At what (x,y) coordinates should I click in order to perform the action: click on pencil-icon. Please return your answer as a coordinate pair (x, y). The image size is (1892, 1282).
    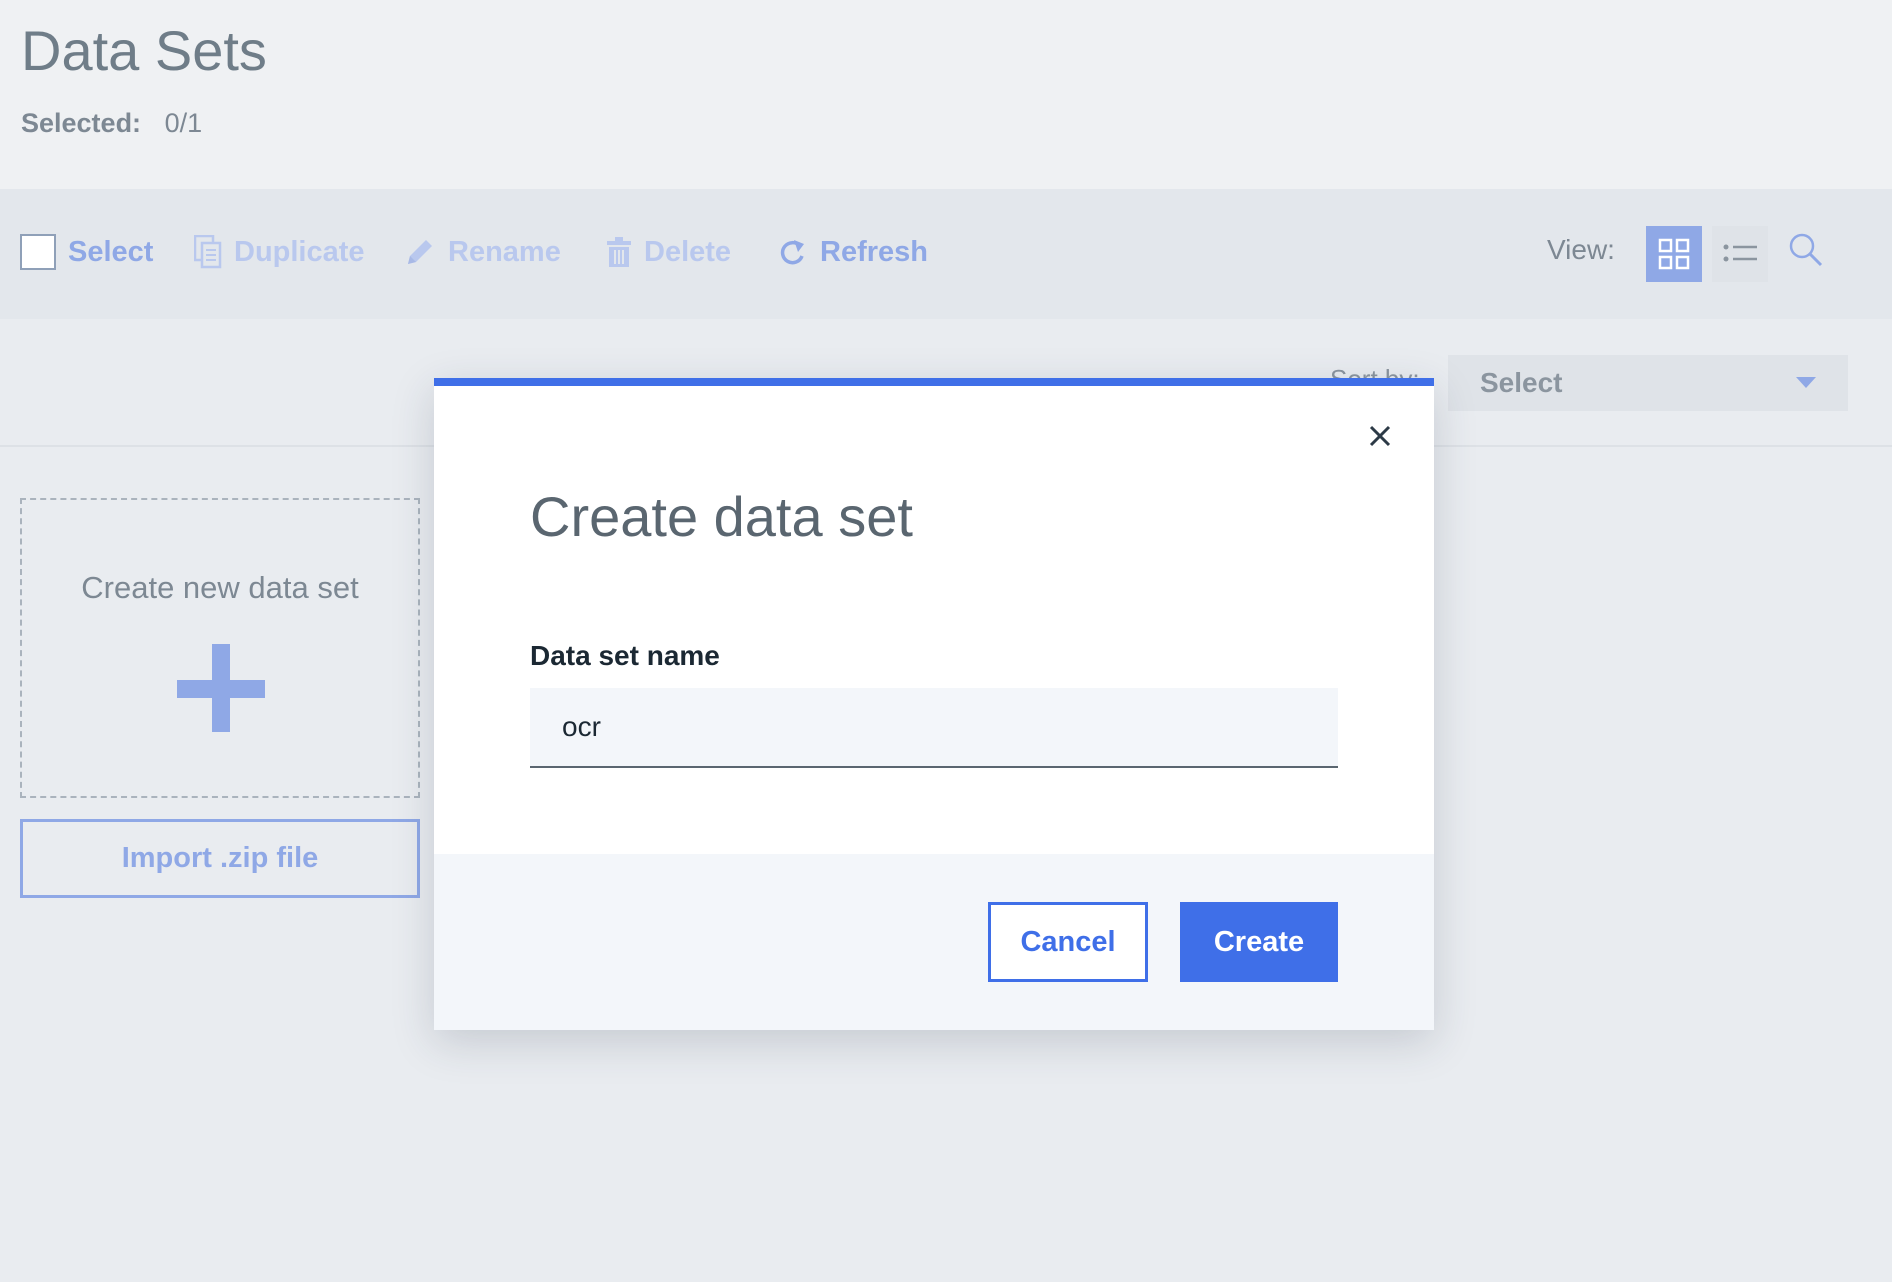
    Looking at the image, I should click on (420, 252).